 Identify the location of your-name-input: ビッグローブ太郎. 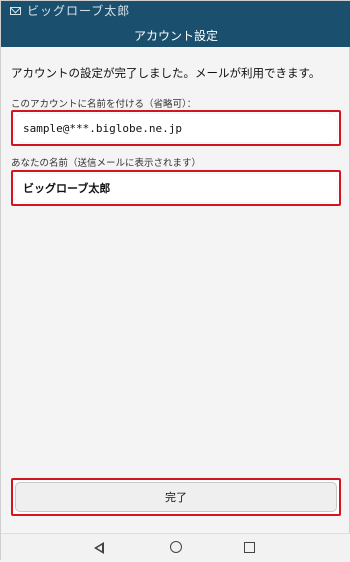
(176, 188).